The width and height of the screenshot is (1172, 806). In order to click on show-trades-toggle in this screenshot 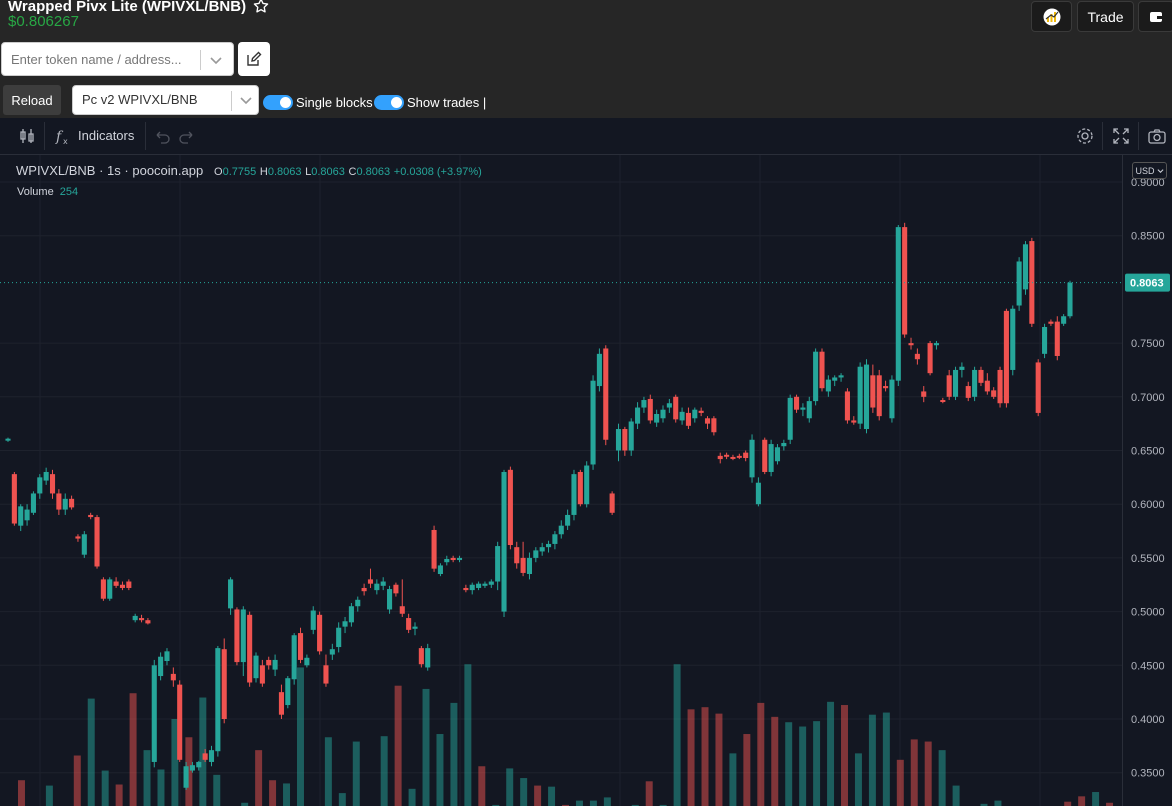, I will do `click(389, 102)`.